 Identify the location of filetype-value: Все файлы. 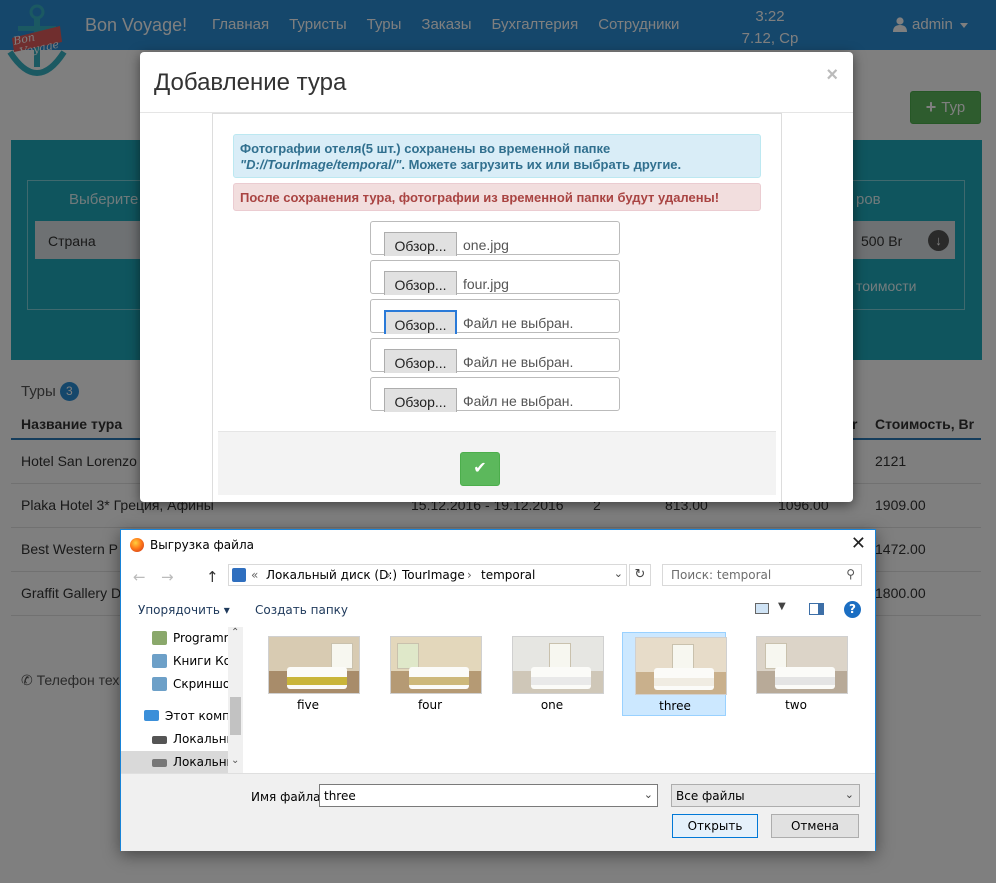
(710, 796).